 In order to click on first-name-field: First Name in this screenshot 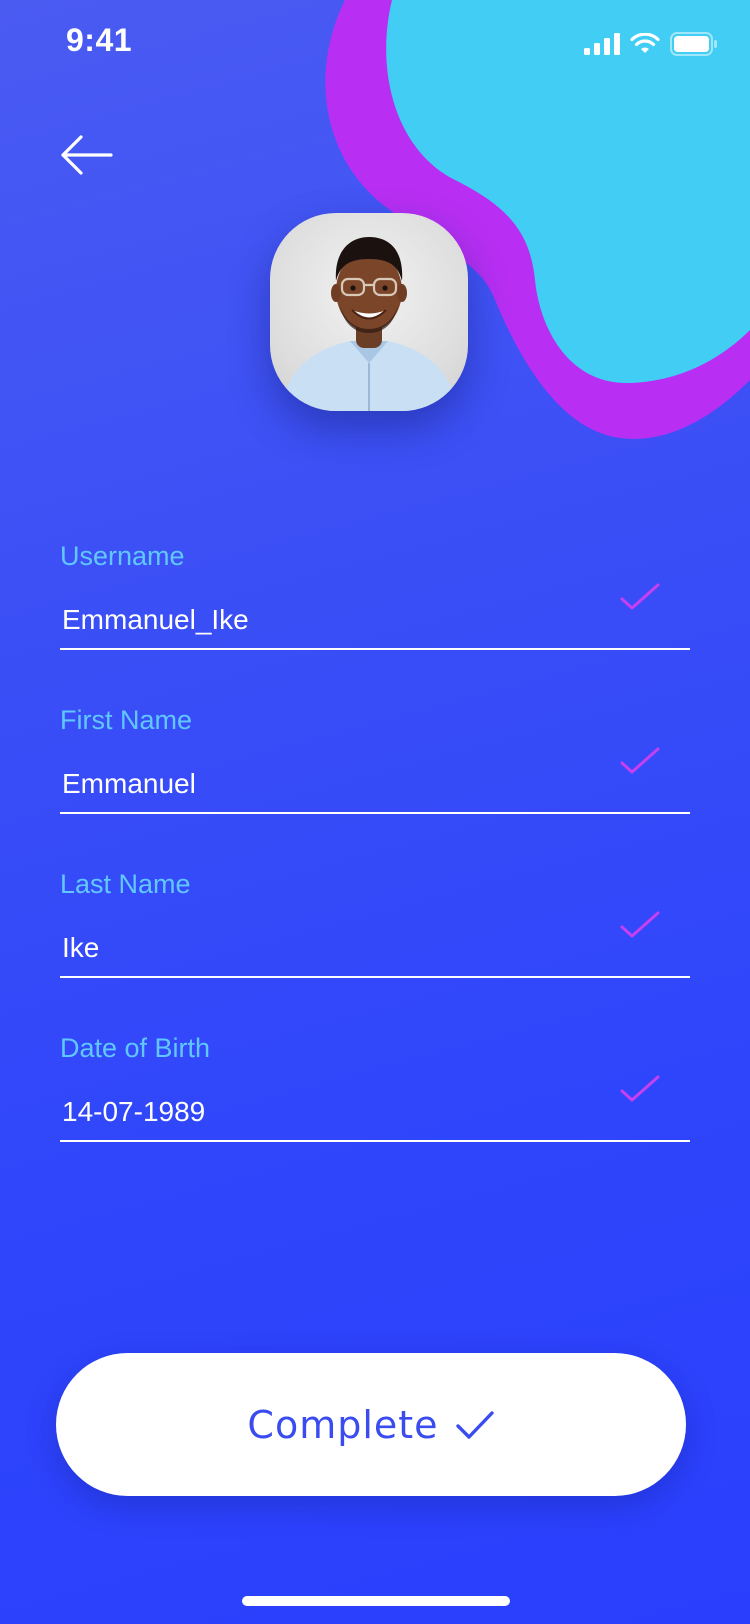, I will do `click(375, 782)`.